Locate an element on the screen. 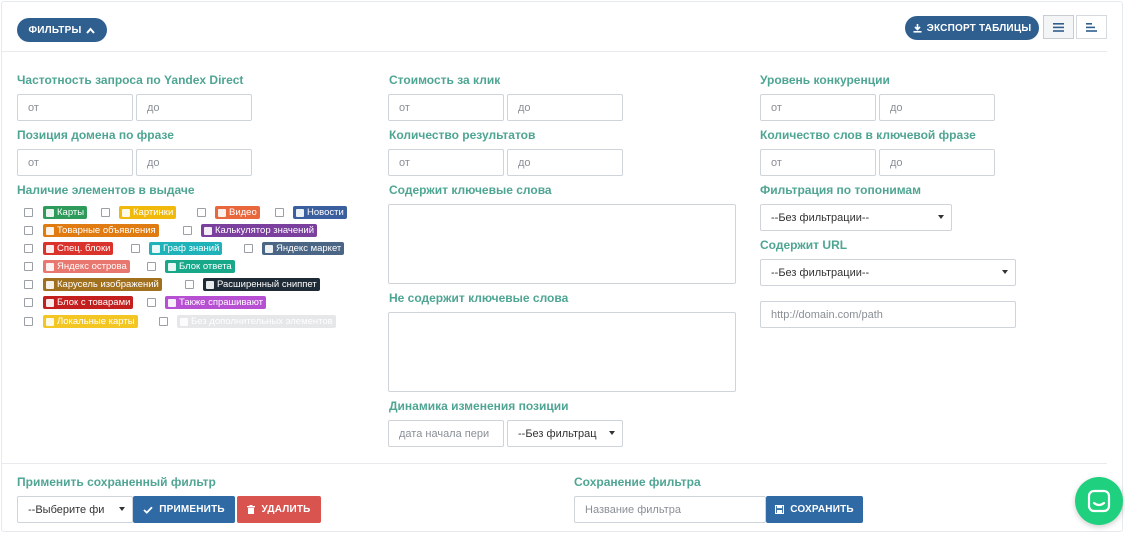 The width and height of the screenshot is (1125, 533). serp-element-tag: Граф знаний is located at coordinates (186, 248).